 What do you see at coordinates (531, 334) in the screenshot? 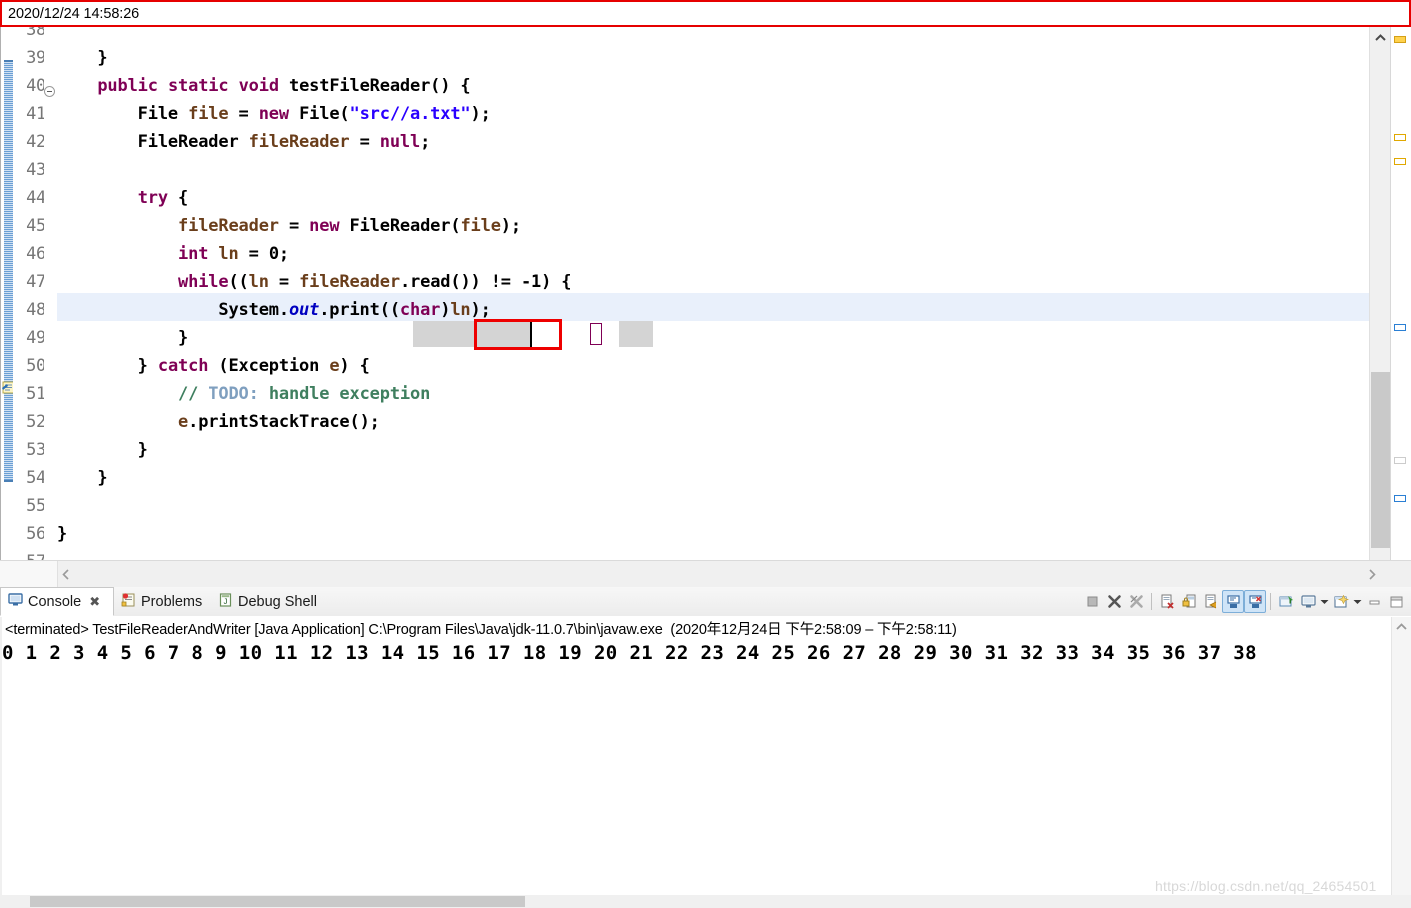
I see `text-caret` at bounding box center [531, 334].